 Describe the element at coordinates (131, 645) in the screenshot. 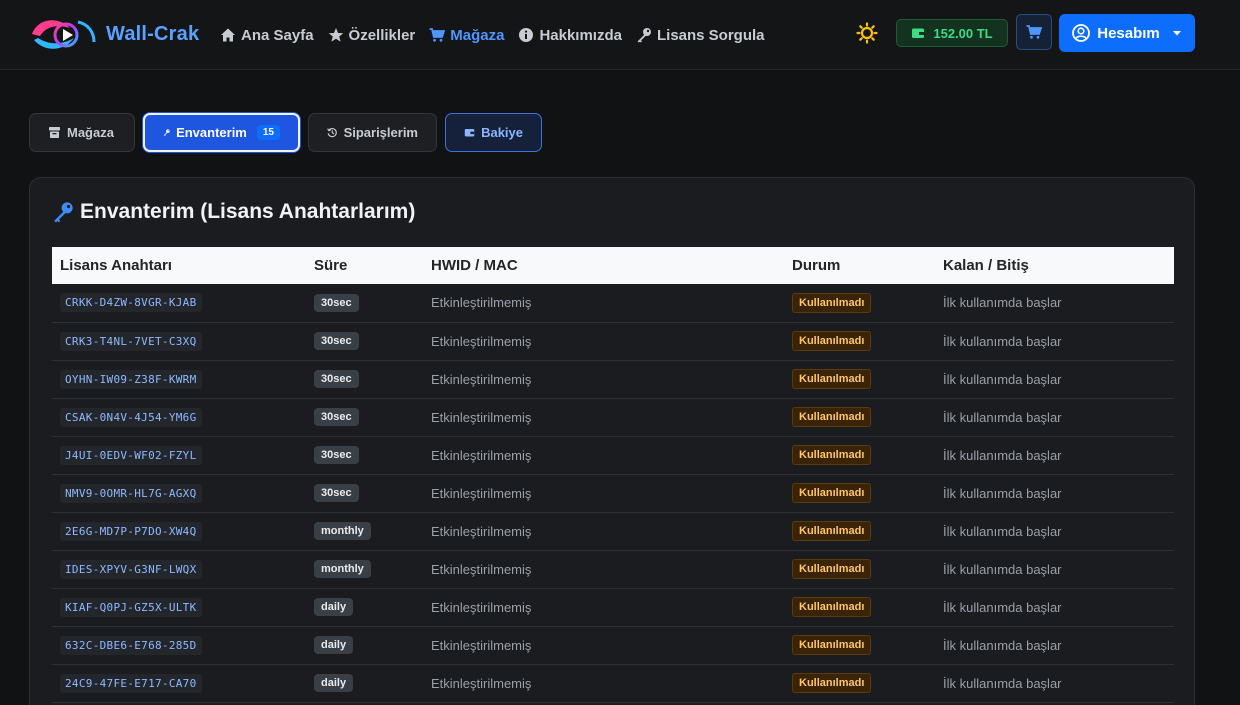

I see `license-key: 632C-DBE6-E768-285D` at that location.